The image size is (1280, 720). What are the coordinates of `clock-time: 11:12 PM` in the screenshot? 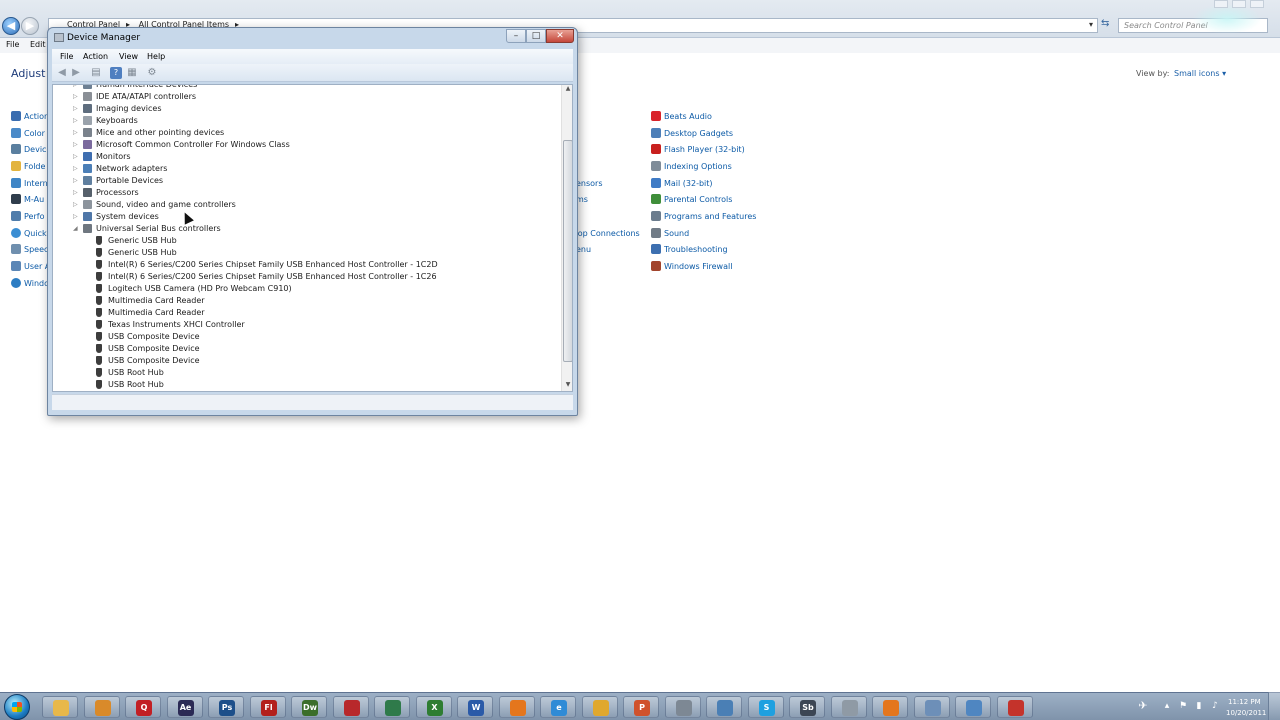 It's located at (1244, 702).